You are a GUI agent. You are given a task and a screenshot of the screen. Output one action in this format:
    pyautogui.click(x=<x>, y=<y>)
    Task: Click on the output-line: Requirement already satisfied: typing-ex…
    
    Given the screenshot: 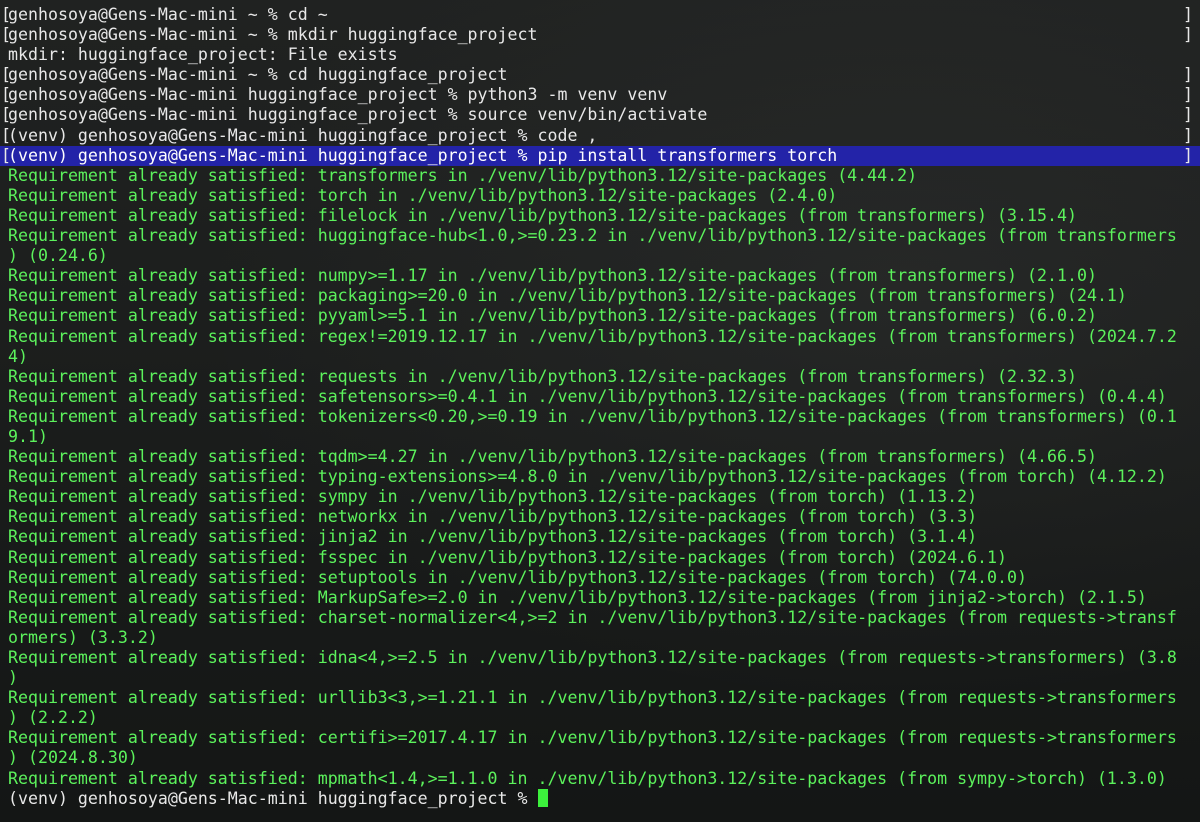 What is the action you would take?
    pyautogui.click(x=600, y=477)
    